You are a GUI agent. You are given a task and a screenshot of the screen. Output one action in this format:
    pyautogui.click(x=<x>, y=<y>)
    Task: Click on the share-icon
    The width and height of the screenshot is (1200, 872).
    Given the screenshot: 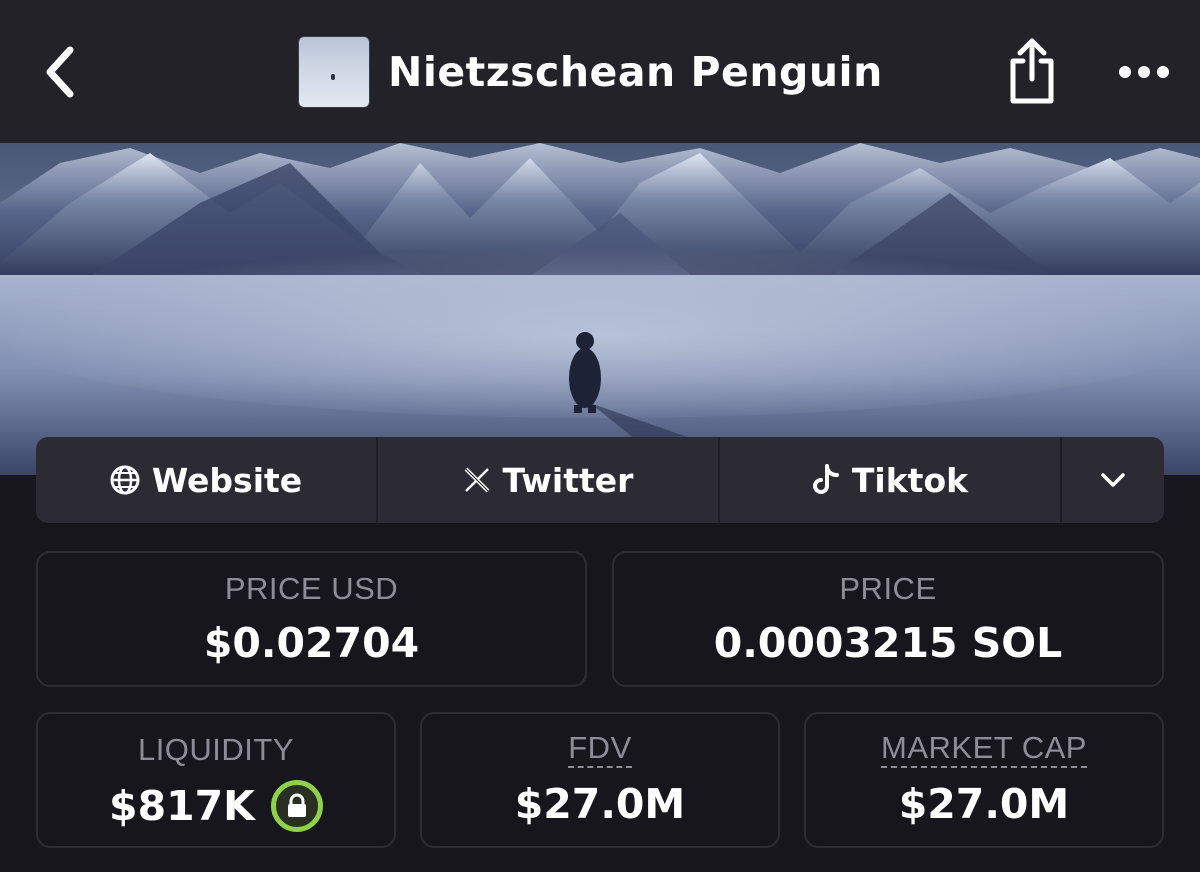 What is the action you would take?
    pyautogui.click(x=1032, y=71)
    